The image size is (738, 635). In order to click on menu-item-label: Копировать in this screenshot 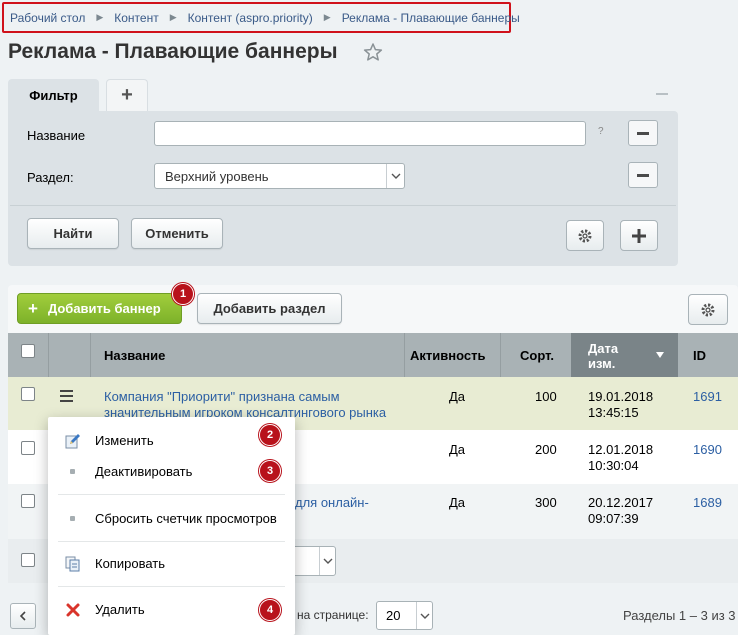, I will do `click(130, 563)`.